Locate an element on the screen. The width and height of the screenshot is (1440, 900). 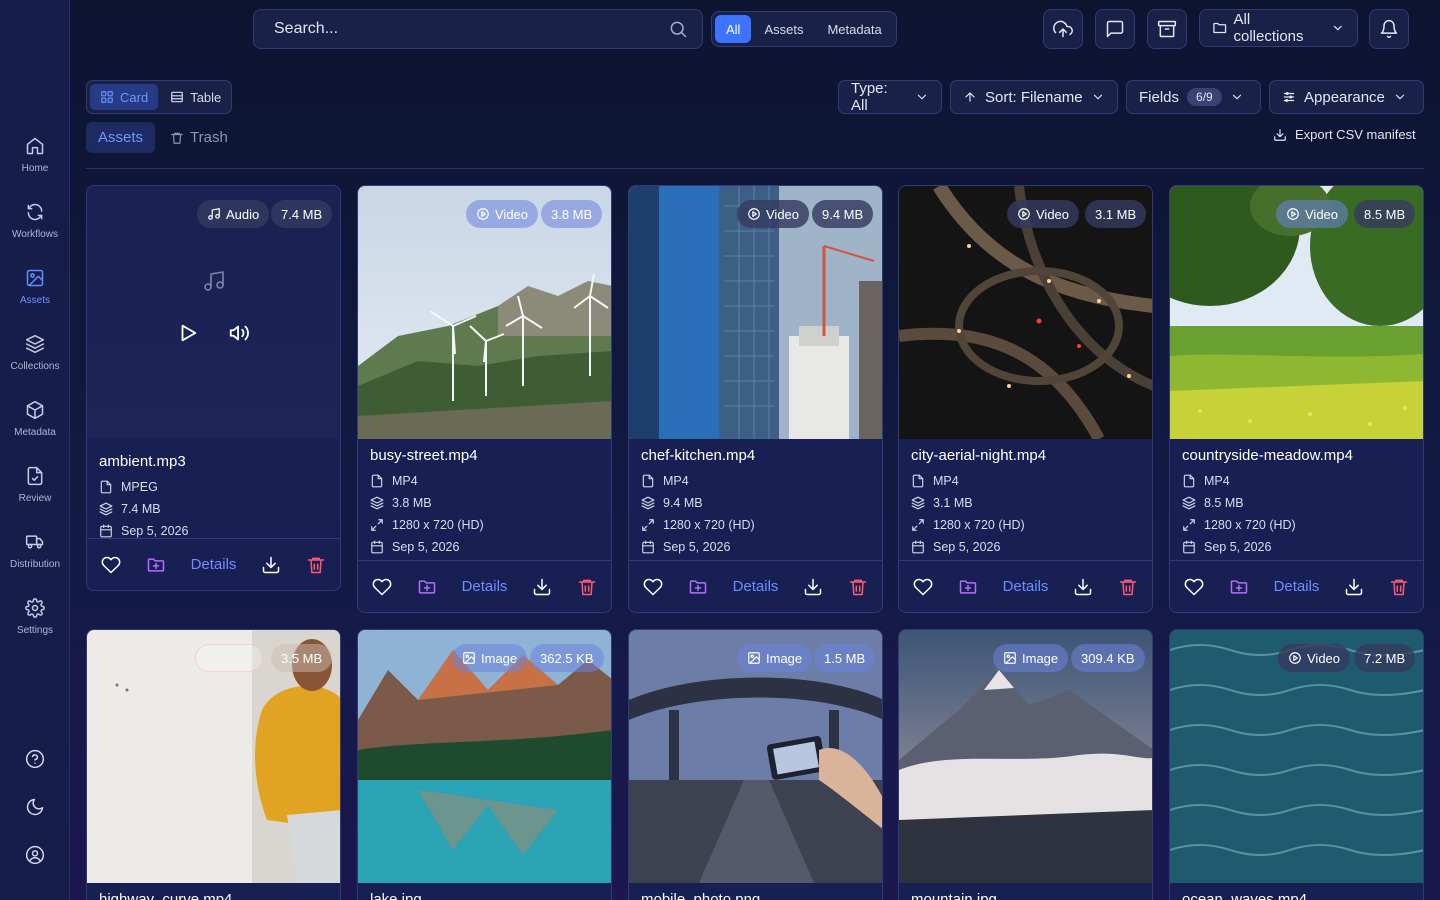
trash-icon is located at coordinates (587, 587).